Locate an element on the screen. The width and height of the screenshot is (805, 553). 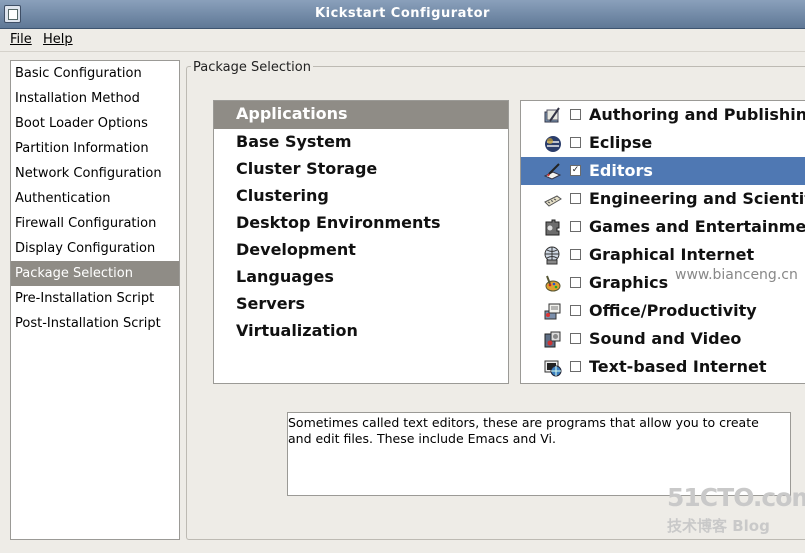
menu-file: File is located at coordinates (21, 39).